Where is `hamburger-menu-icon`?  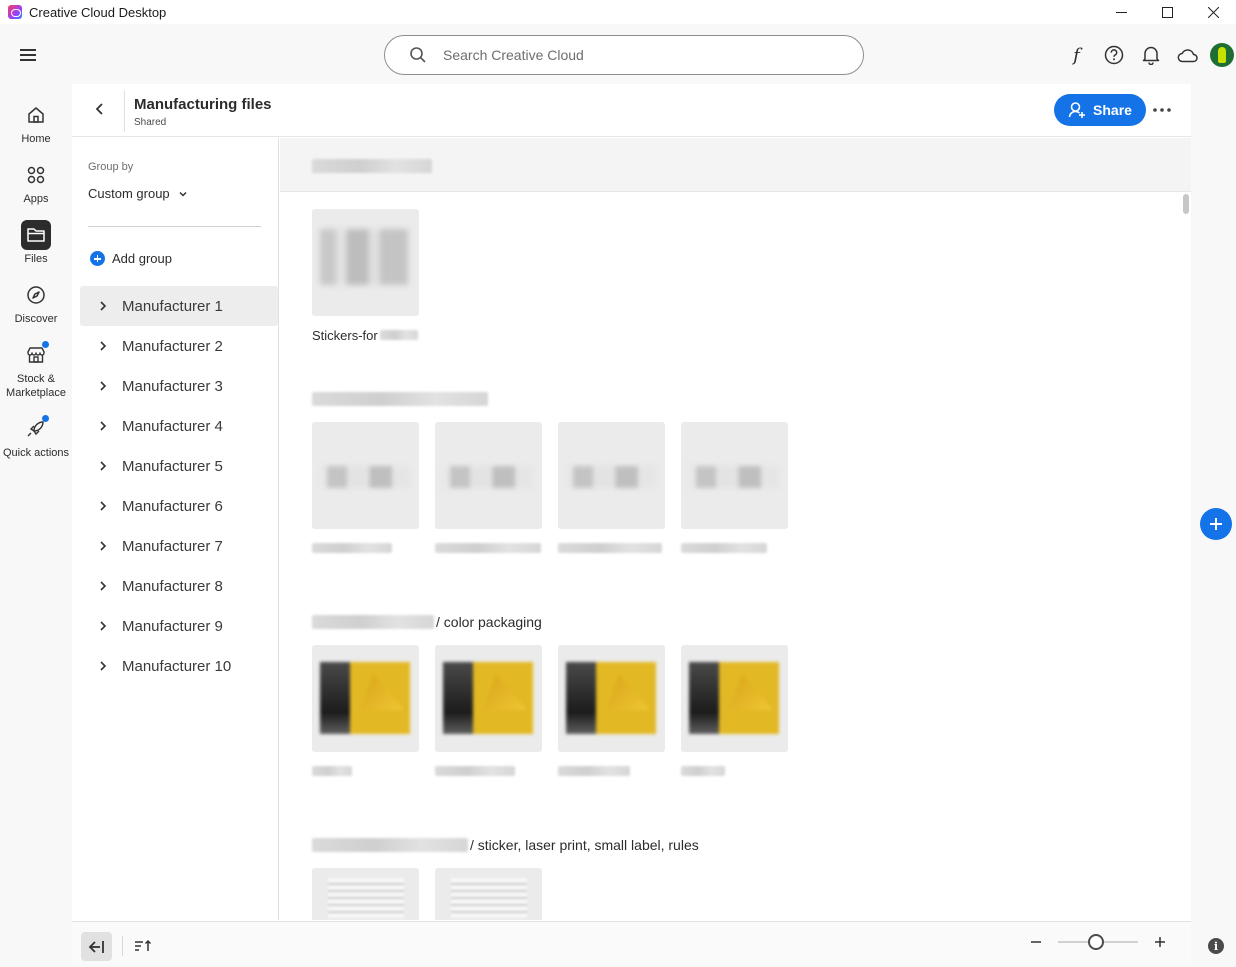
hamburger-menu-icon is located at coordinates (28, 55).